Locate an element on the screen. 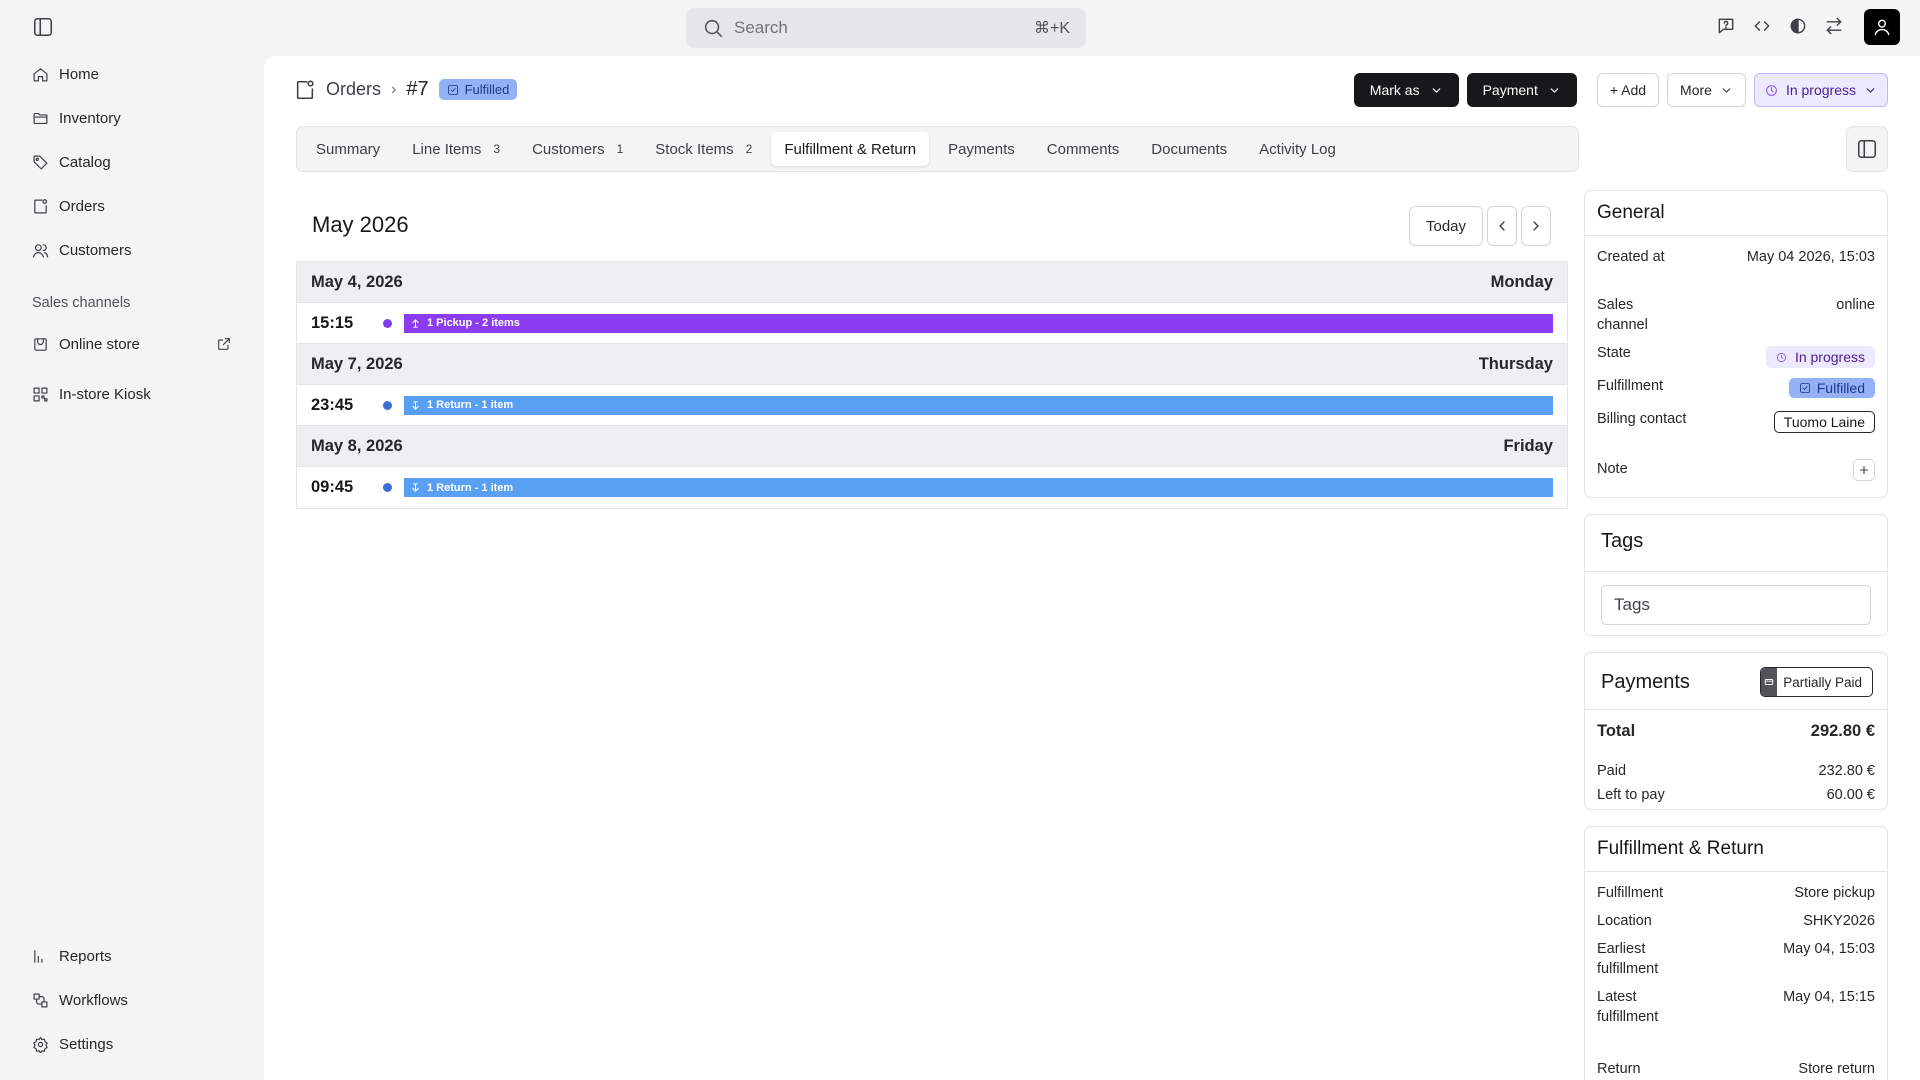 The image size is (1920, 1080). folder-icon is located at coordinates (40, 118).